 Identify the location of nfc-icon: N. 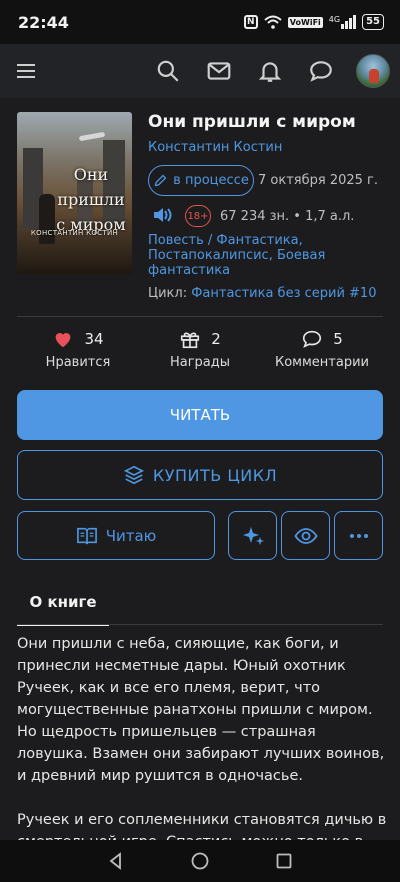
(250, 22).